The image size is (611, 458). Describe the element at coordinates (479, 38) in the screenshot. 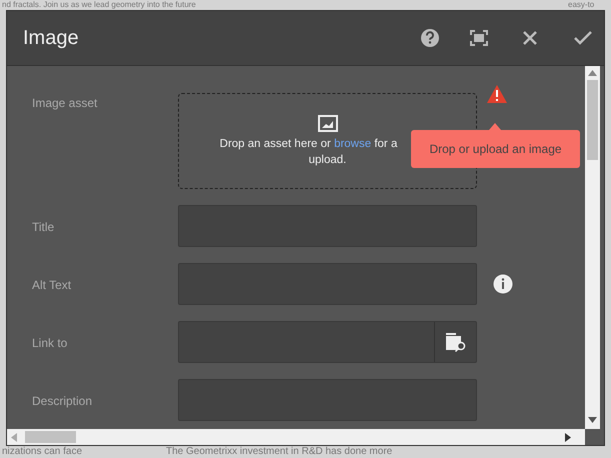

I see `fullscreen-icon` at that location.